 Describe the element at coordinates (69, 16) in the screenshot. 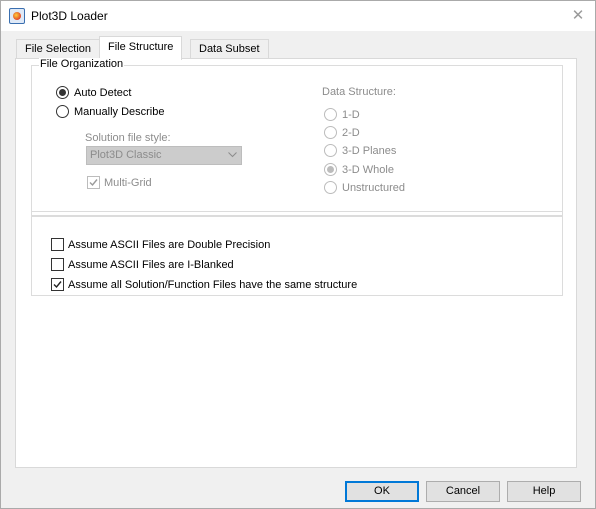

I see `window-title: Plot3D Loader` at that location.